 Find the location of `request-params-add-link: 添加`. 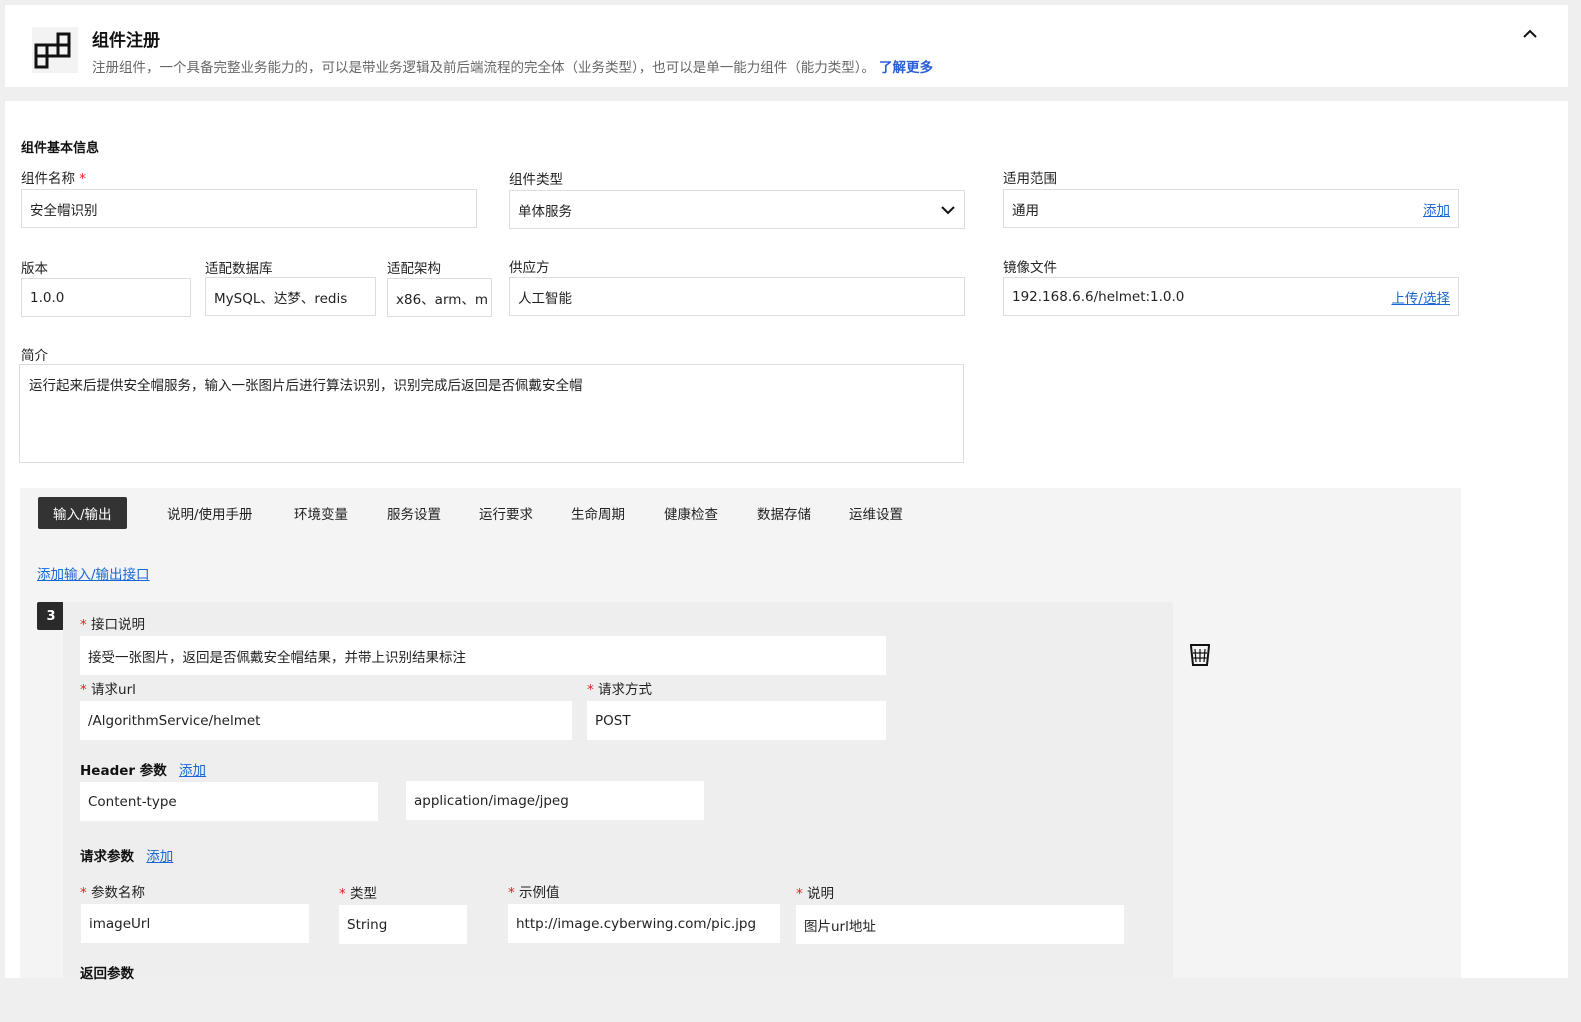

request-params-add-link: 添加 is located at coordinates (159, 857).